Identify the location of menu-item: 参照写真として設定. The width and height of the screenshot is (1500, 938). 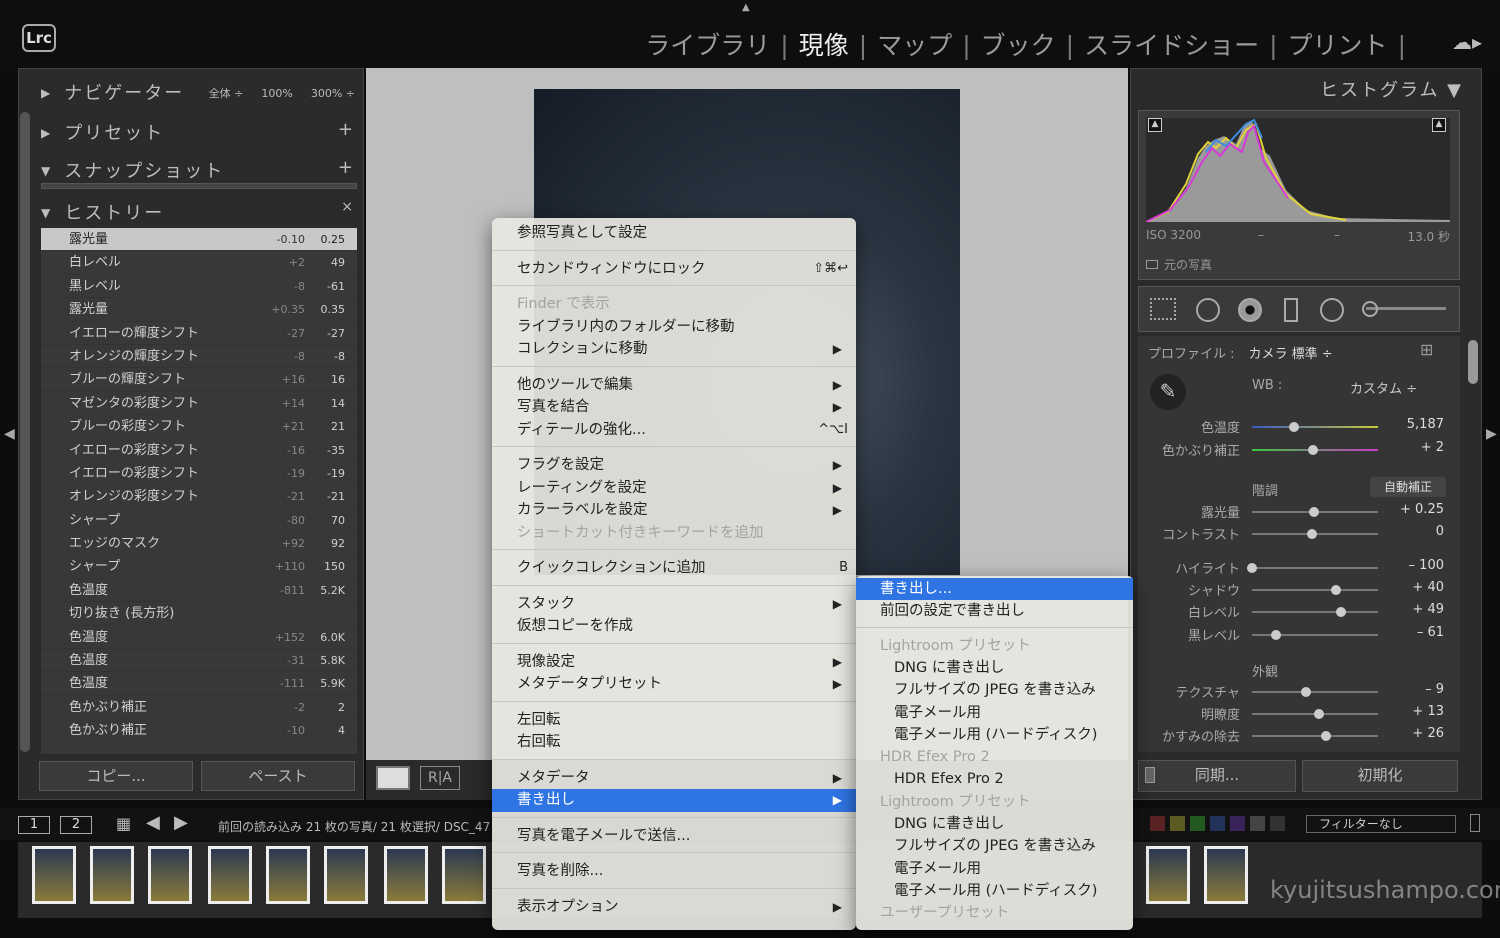
(674, 233).